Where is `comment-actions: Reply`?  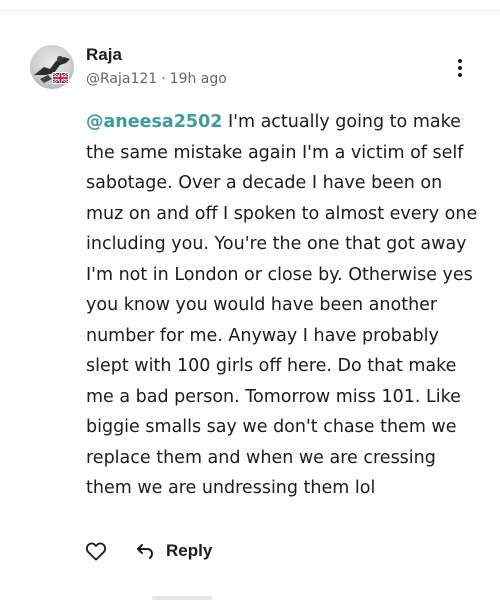
comment-actions: Reply is located at coordinates (148, 551).